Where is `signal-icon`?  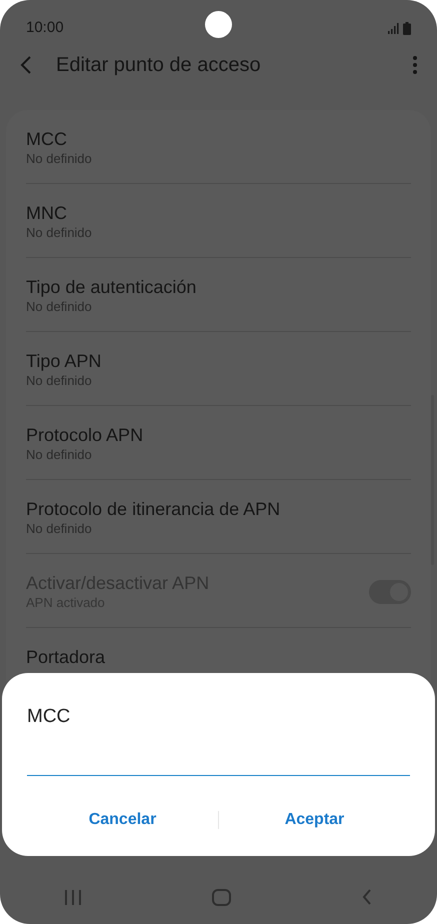 signal-icon is located at coordinates (393, 28).